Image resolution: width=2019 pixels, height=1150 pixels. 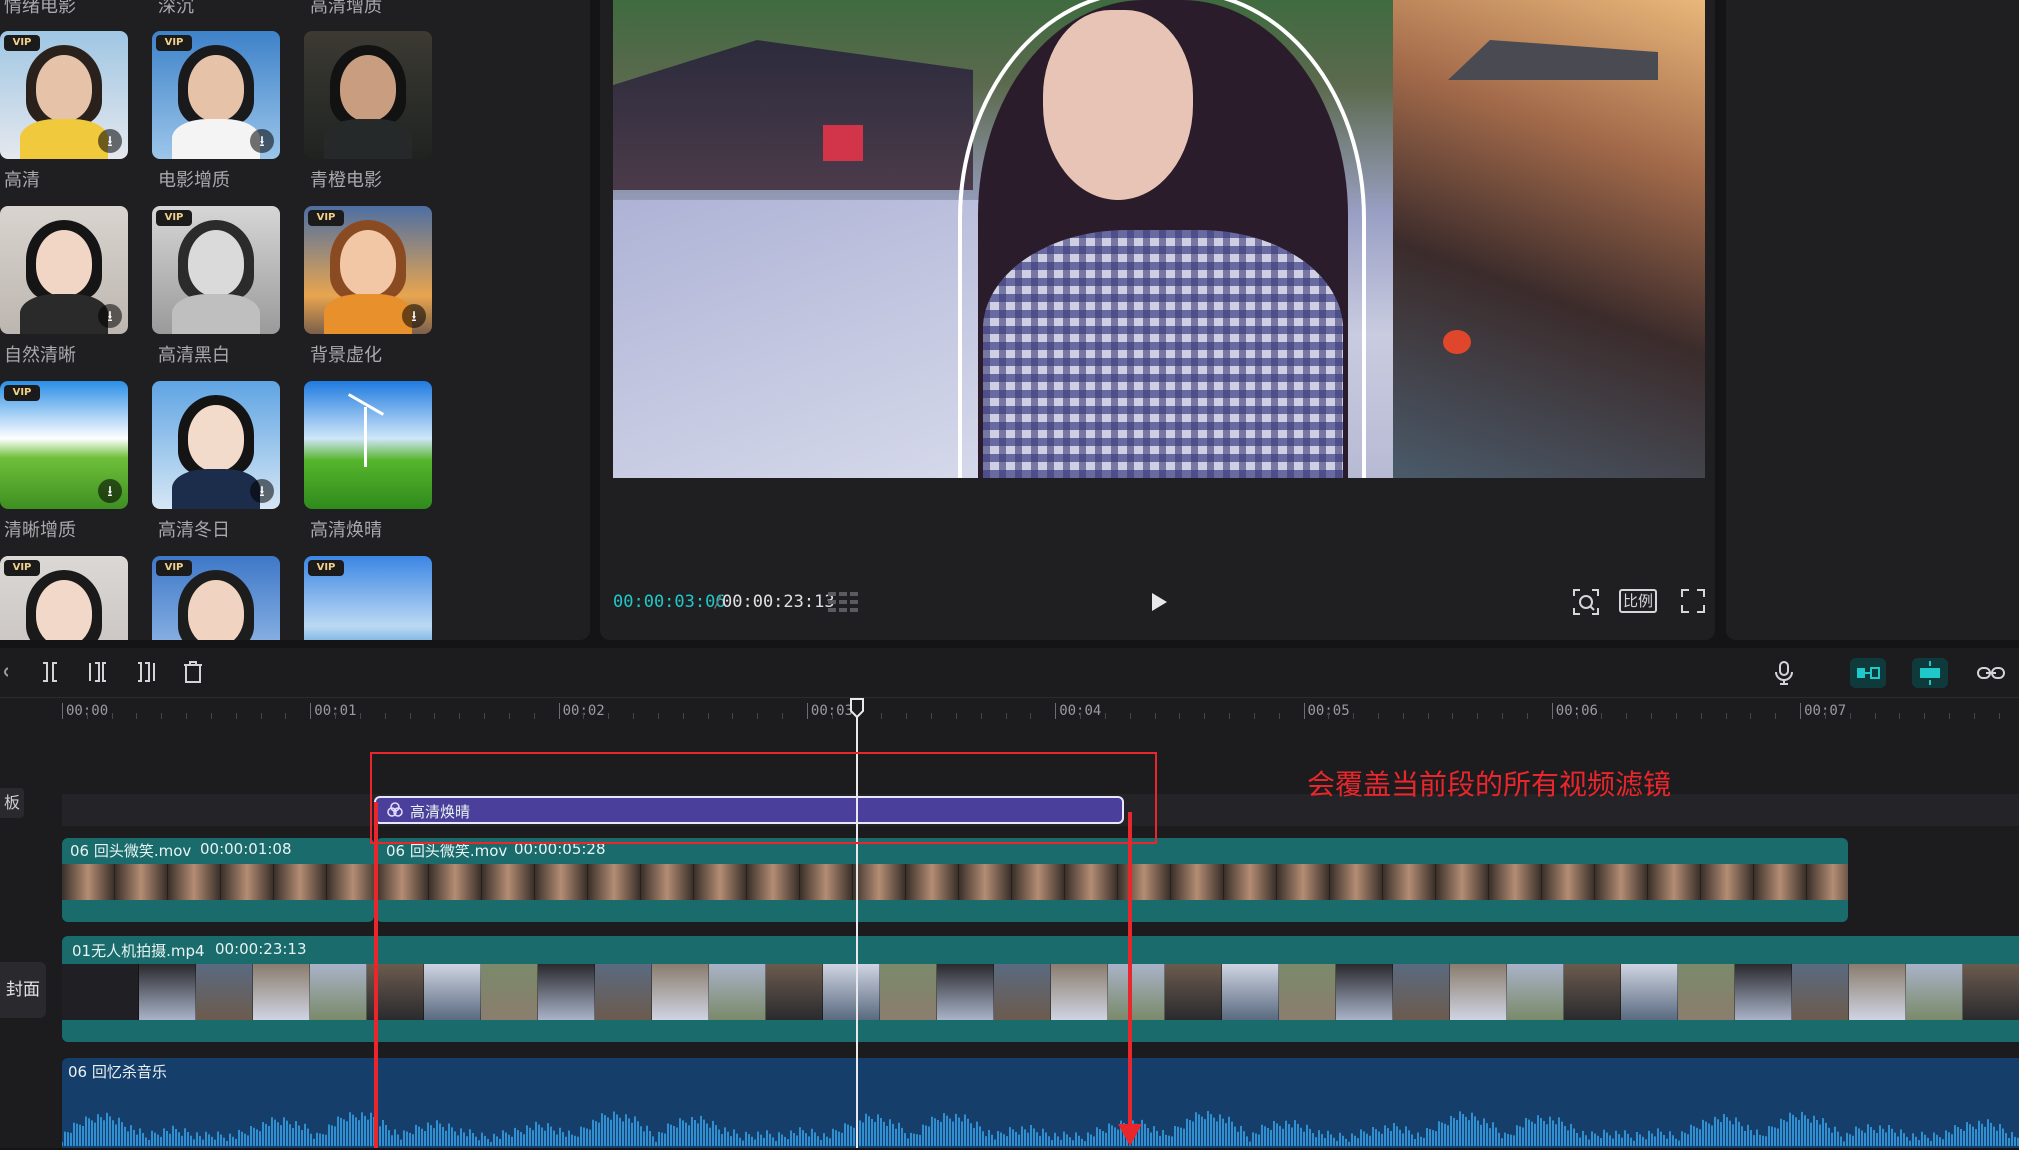 I want to click on main-track-magnet-icon, so click(x=1868, y=673).